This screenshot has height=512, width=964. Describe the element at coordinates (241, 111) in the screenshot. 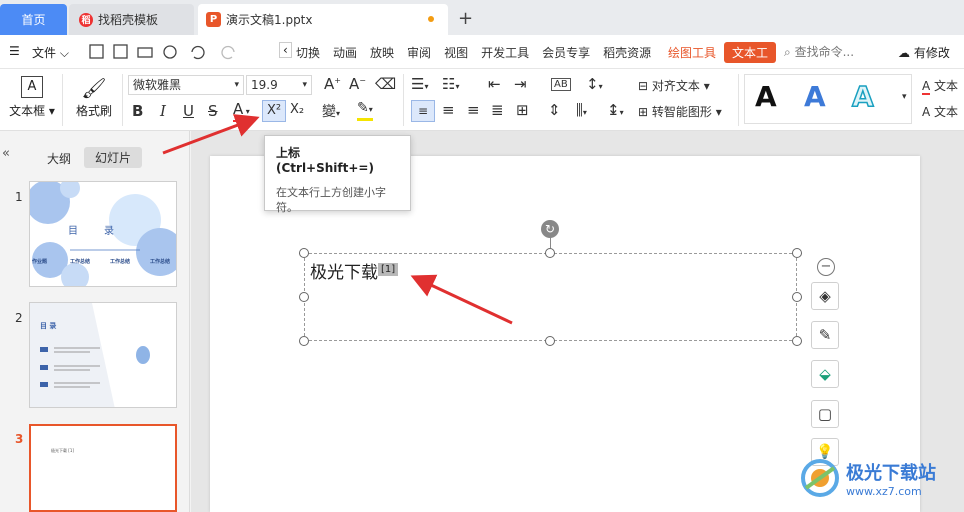

I see `font-color-button: A ▾` at that location.